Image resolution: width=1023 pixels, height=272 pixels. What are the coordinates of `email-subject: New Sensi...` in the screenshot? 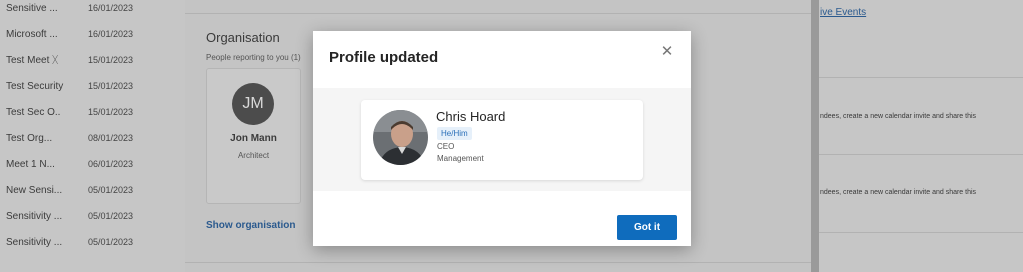 It's located at (34, 190).